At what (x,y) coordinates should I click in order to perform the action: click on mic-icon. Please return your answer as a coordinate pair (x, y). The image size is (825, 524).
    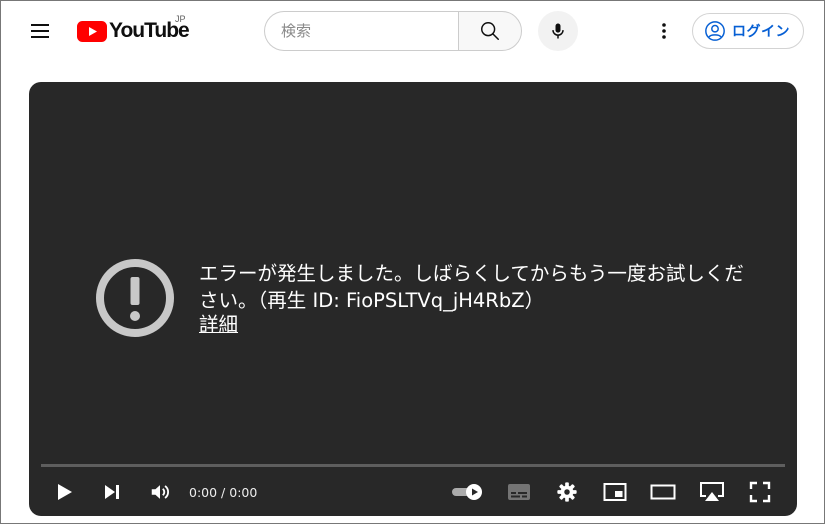
    Looking at the image, I should click on (558, 31).